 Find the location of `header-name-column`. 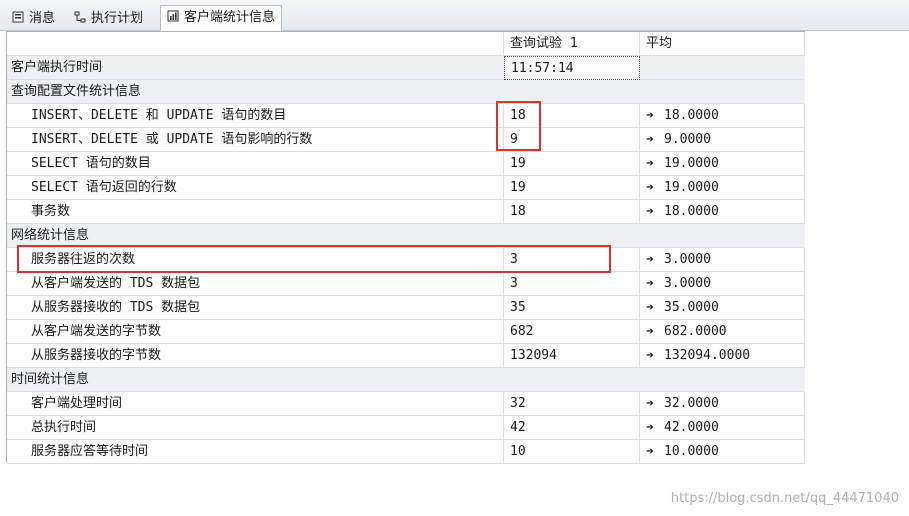

header-name-column is located at coordinates (255, 44).